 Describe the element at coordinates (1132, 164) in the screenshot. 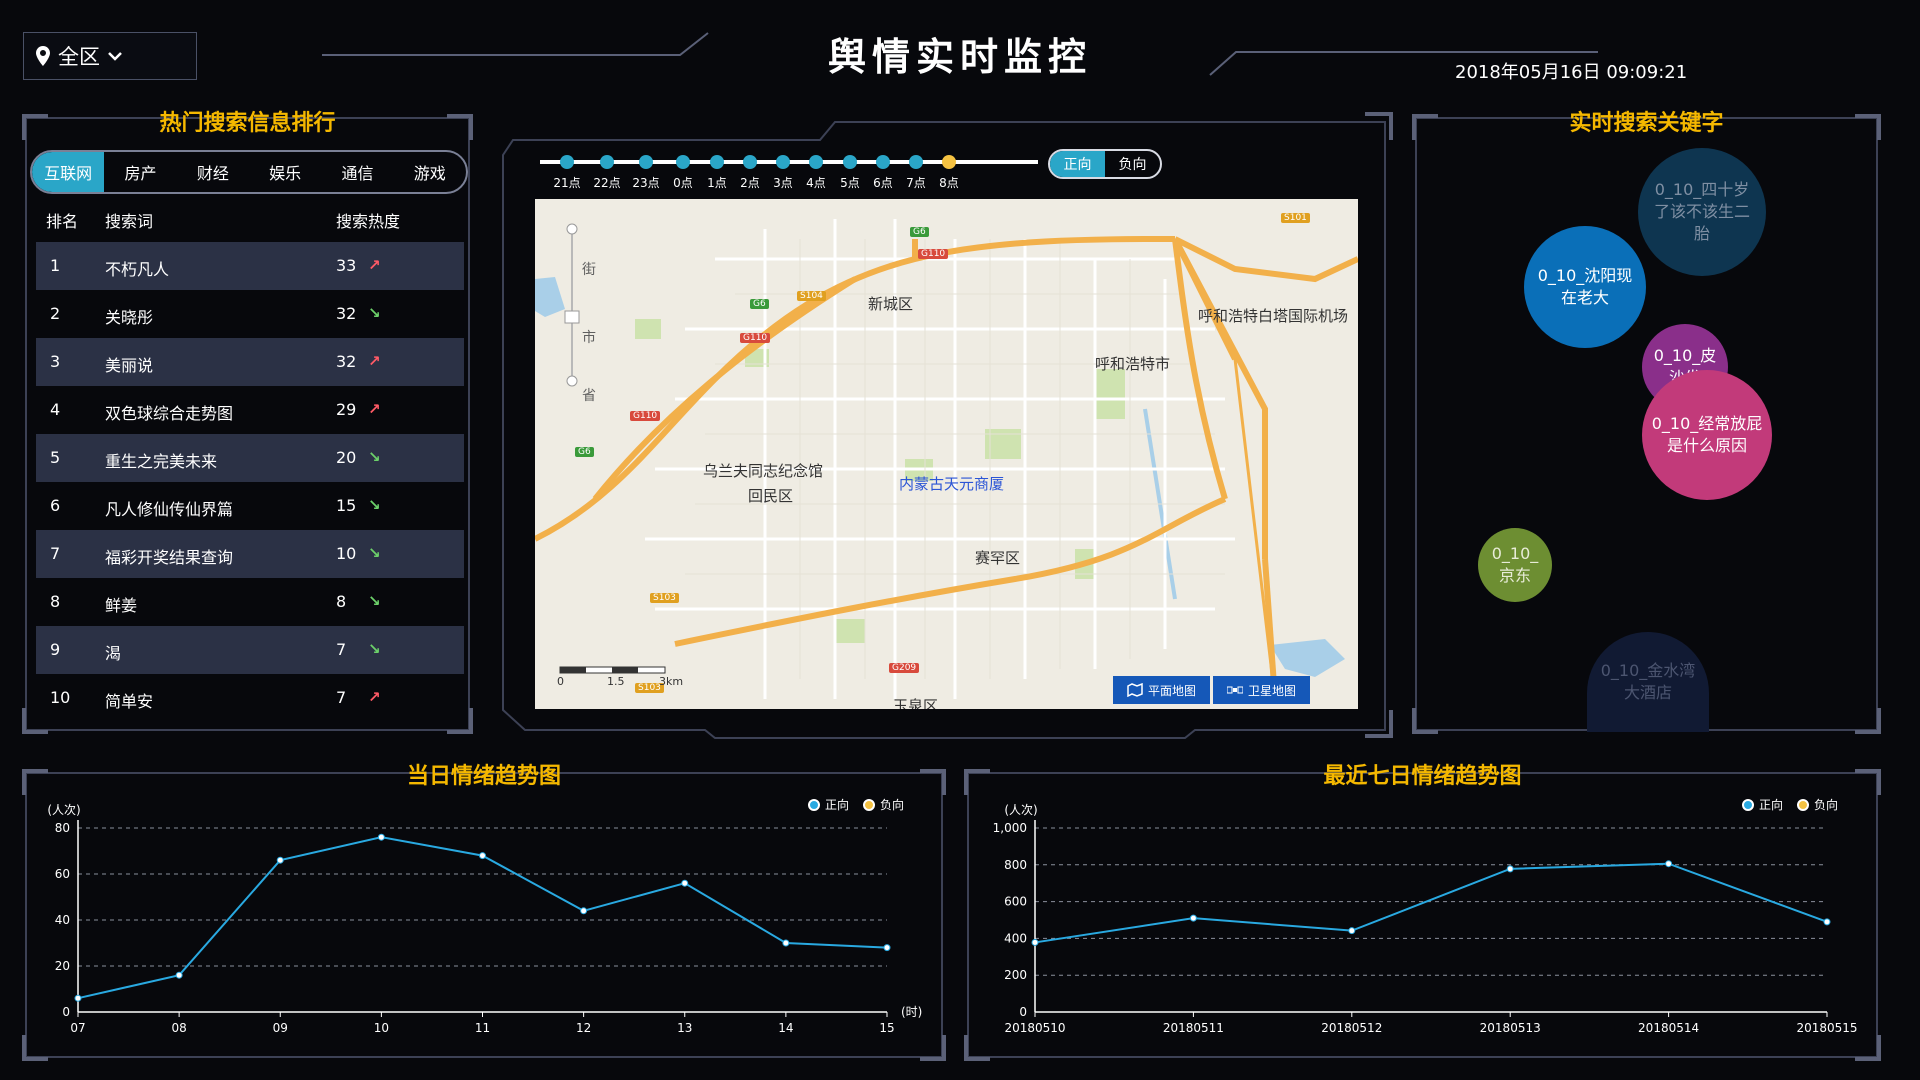

I see `negative-button: 负向` at that location.